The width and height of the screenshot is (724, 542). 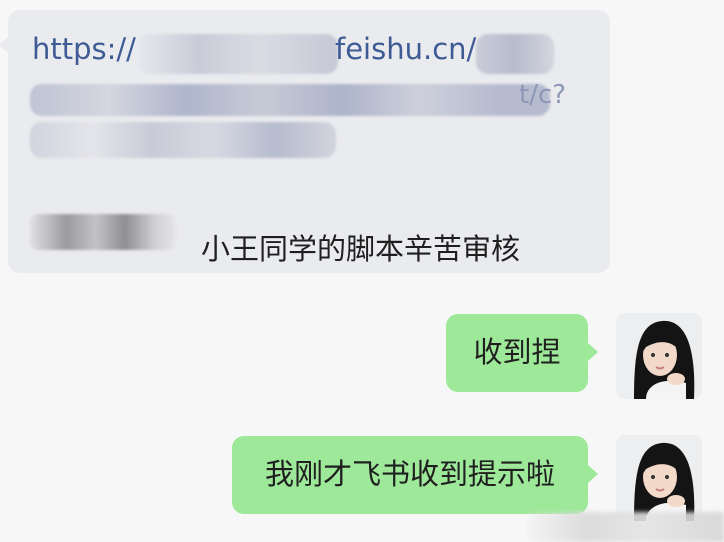 I want to click on incoming-message-text: 小王同学的脚本辛苦审核, so click(x=361, y=249).